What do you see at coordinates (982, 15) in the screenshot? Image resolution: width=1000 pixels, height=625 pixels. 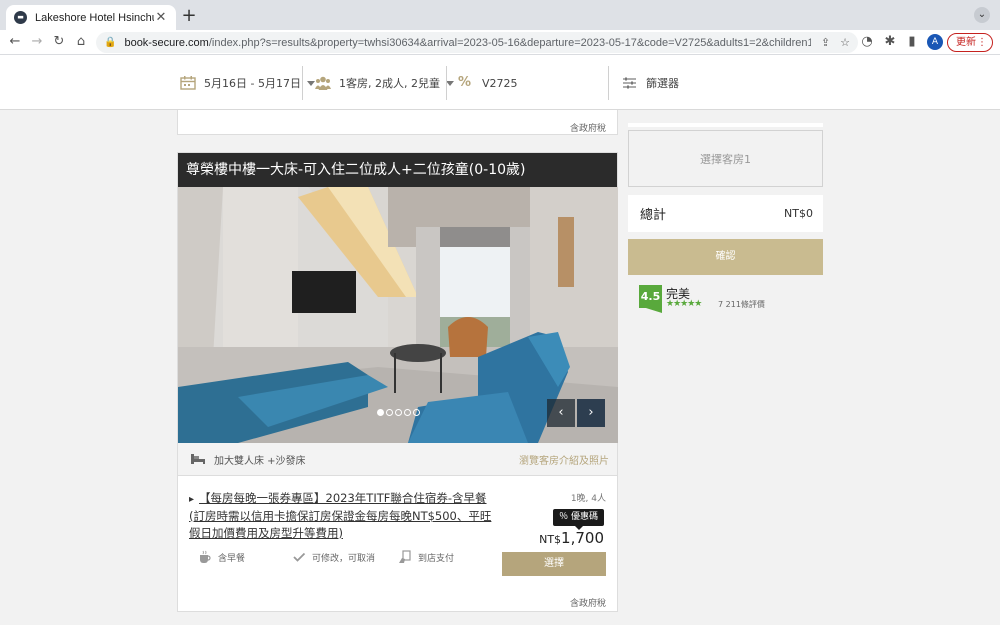 I see `tab-search-chevron-icon: ⌄` at bounding box center [982, 15].